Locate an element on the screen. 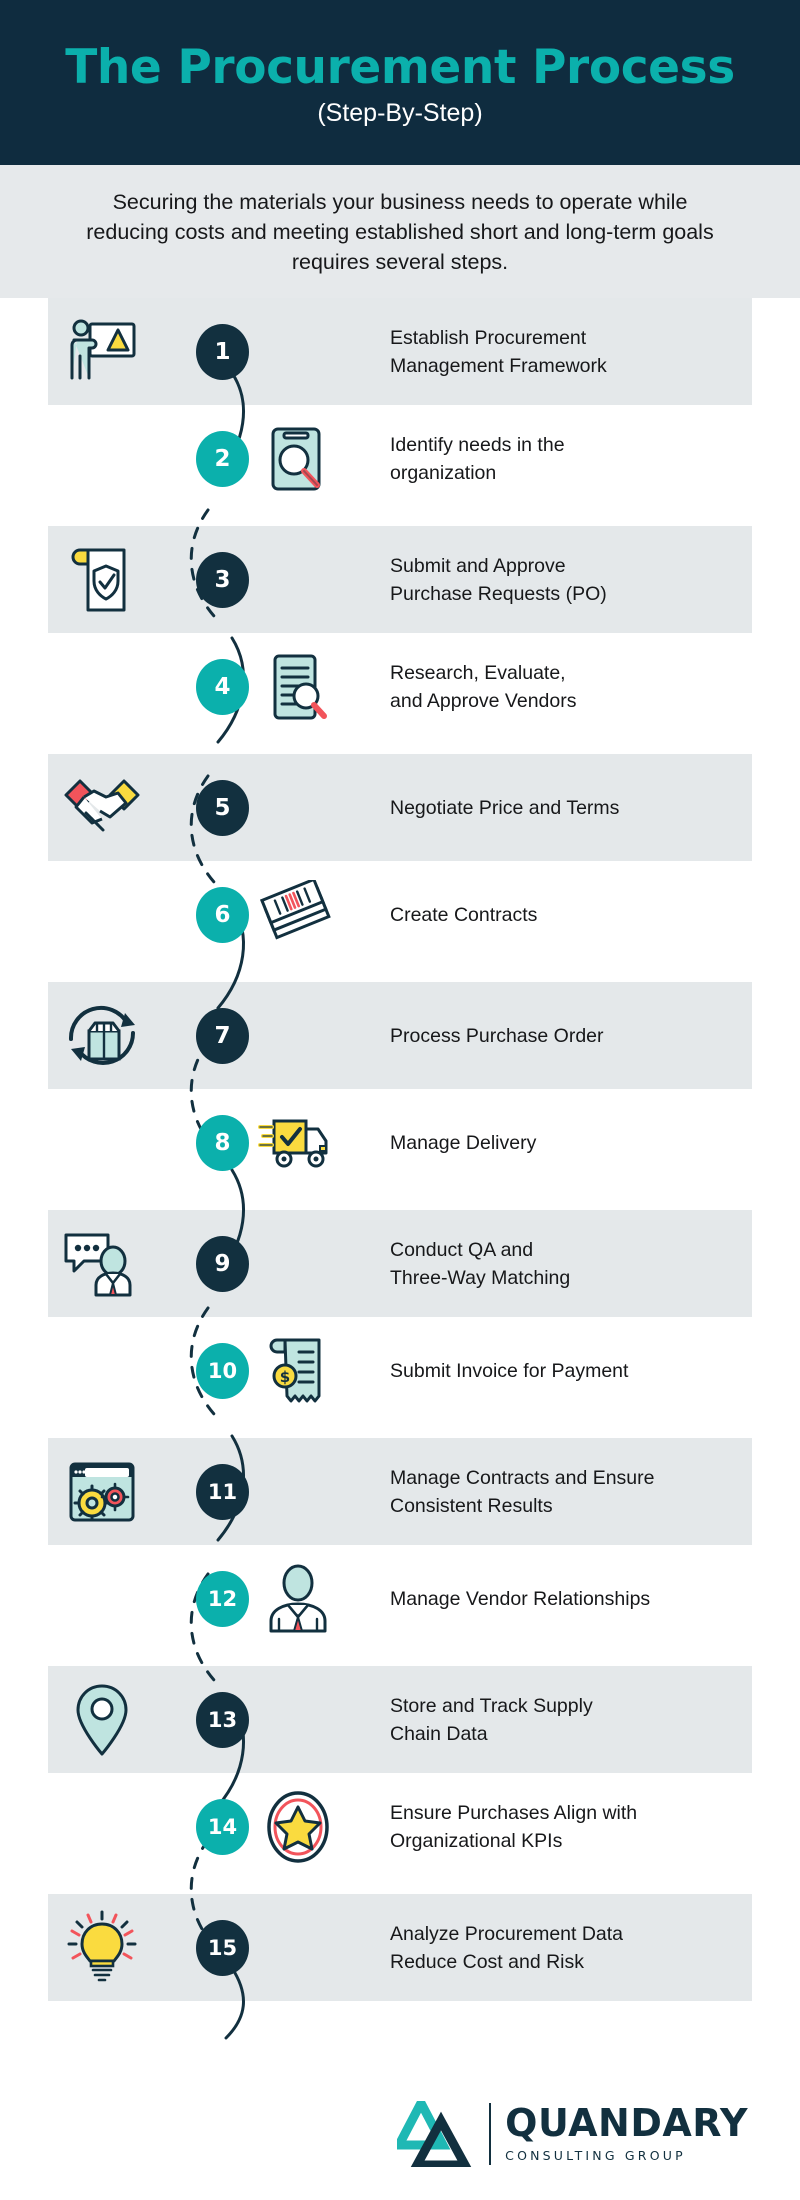 The width and height of the screenshot is (800, 2200). logo-wordmark: QUANDARY CONSULTING GROUP is located at coordinates (626, 2132).